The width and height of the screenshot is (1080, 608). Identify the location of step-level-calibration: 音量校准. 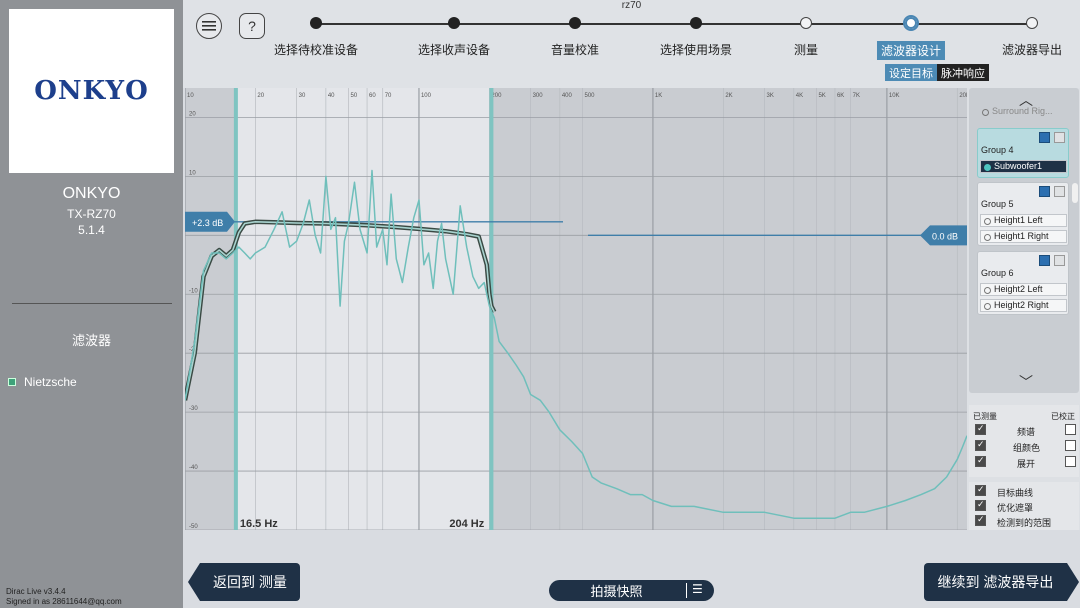
(575, 49).